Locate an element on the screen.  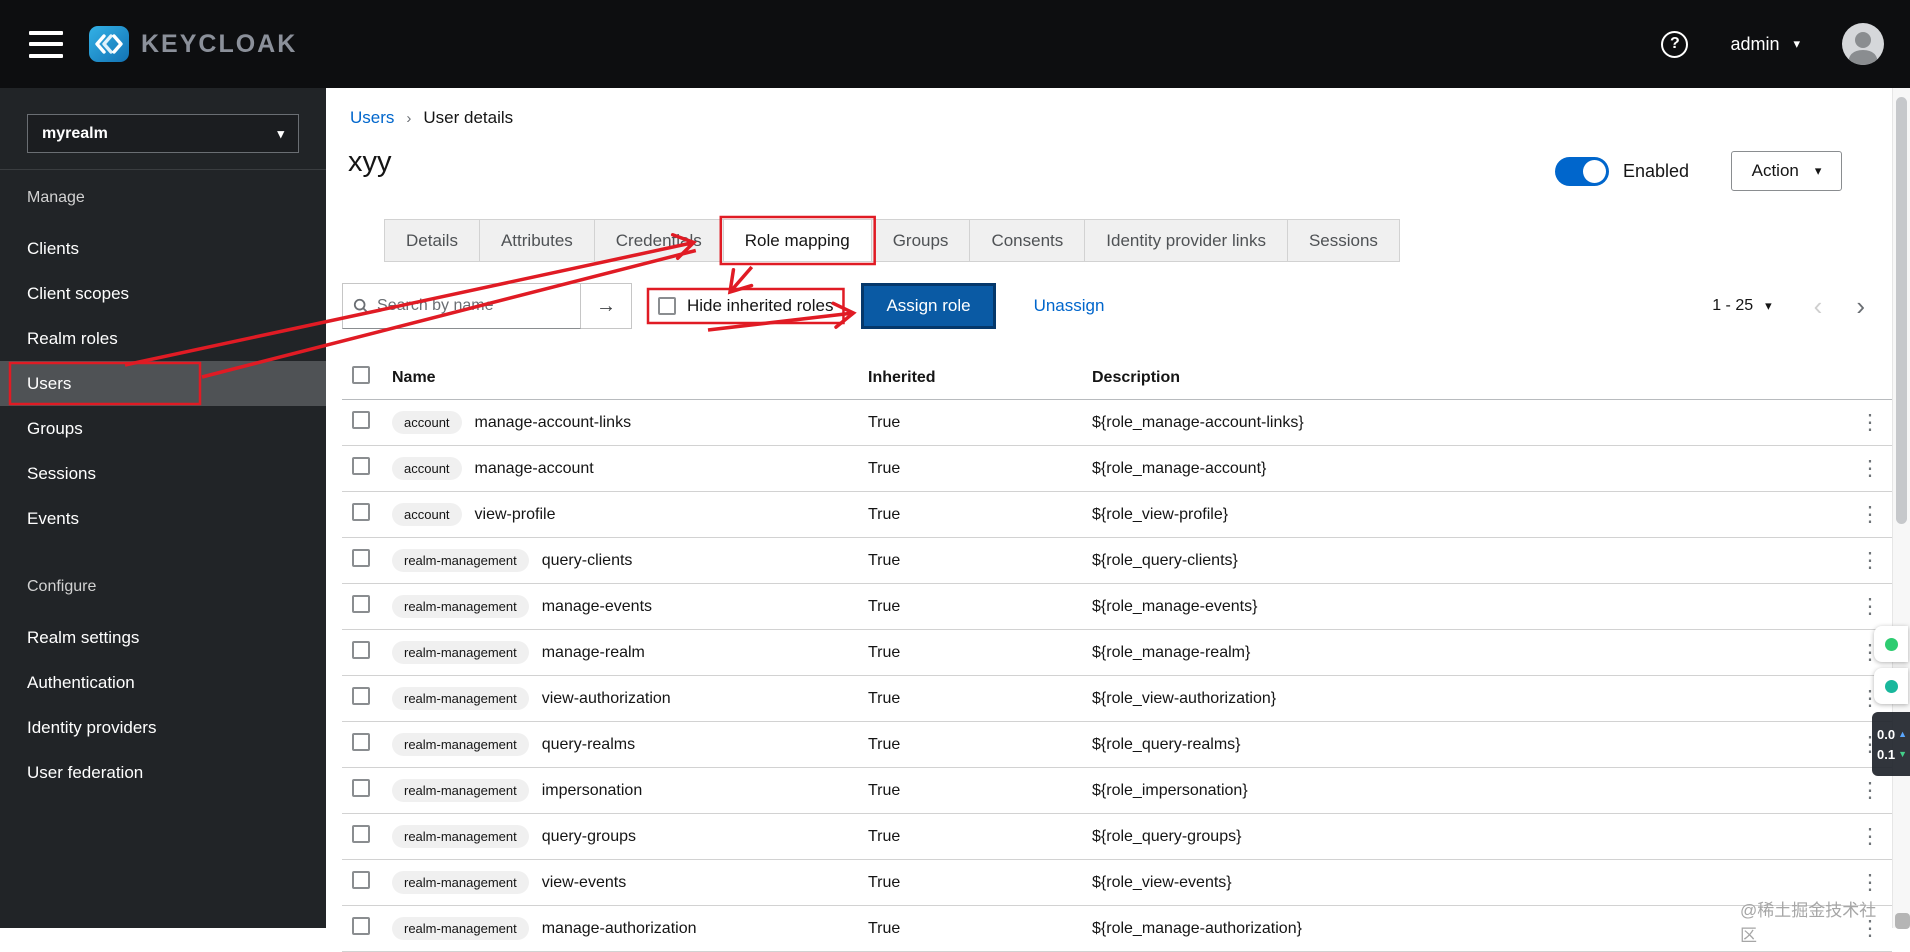
keycloak-logo: KEYCLOAK is located at coordinates (192, 44).